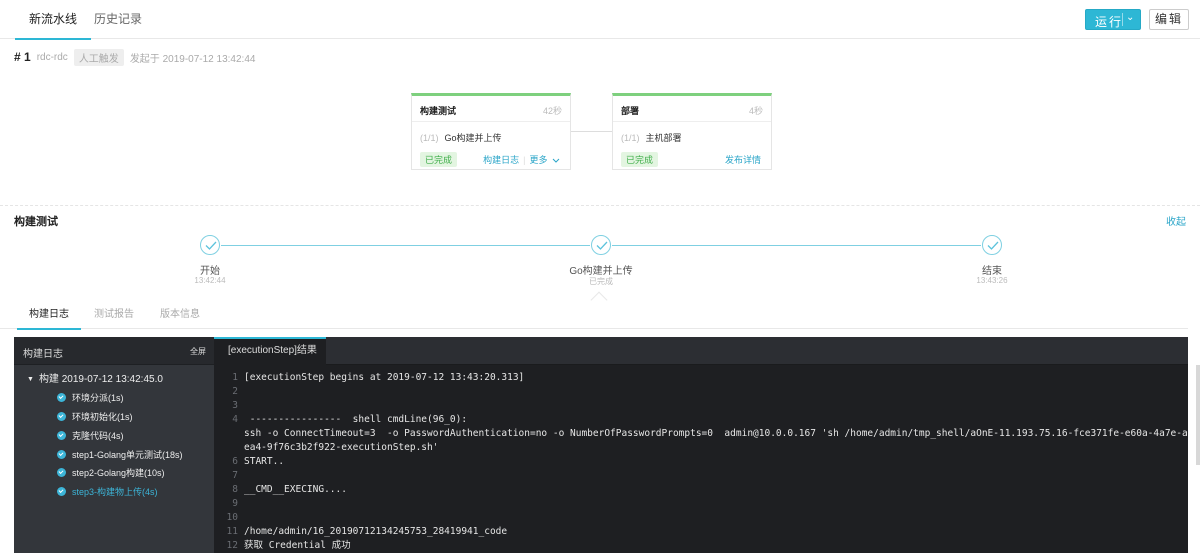 This screenshot has width=1200, height=553. I want to click on log-step-label: step3-构建物上传(4s), so click(115, 492).